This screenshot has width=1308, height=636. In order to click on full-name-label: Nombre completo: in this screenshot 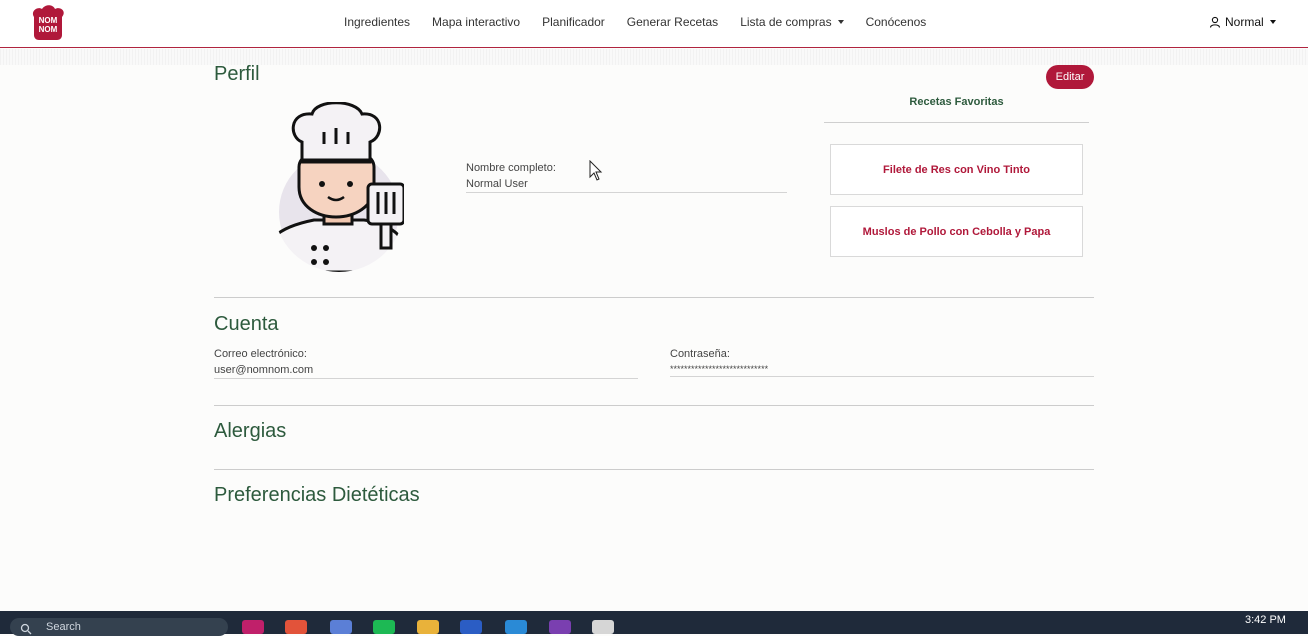, I will do `click(511, 168)`.